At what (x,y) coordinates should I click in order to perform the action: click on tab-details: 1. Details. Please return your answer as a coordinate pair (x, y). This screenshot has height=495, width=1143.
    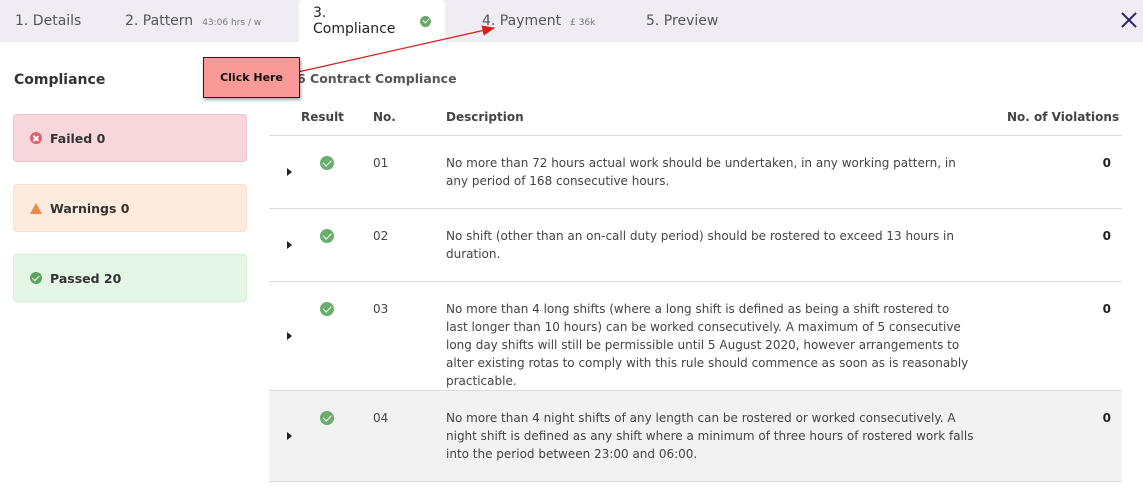
    Looking at the image, I should click on (48, 21).